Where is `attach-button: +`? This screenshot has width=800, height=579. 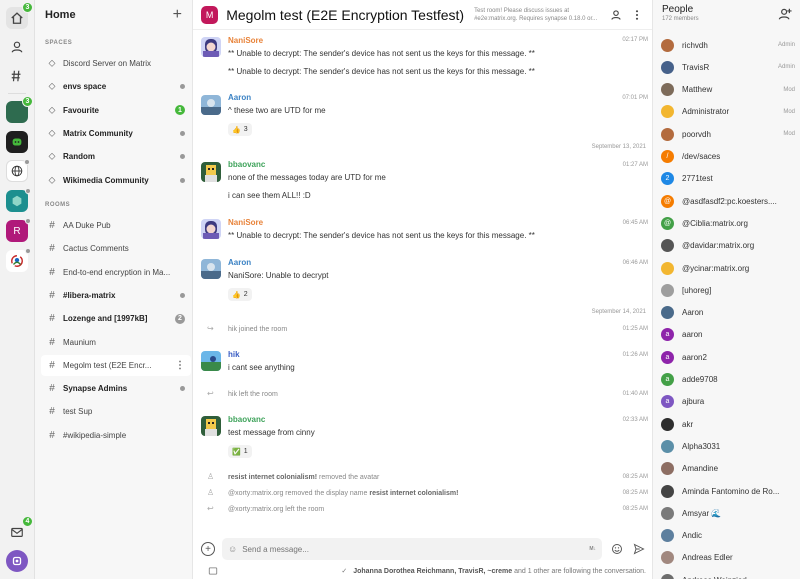
attach-button: + is located at coordinates (208, 549).